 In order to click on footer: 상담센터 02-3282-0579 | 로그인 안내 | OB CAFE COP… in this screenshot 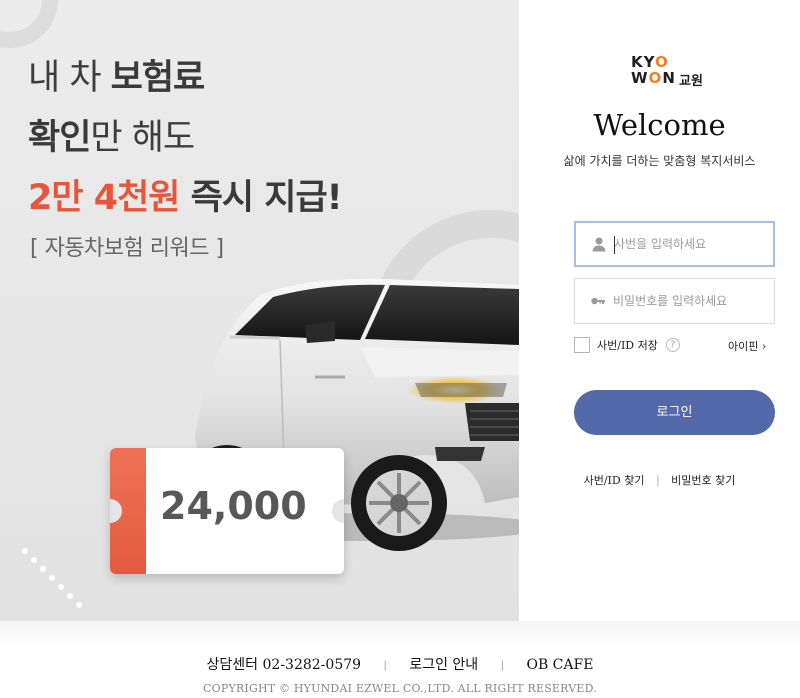, I will do `click(400, 659)`.